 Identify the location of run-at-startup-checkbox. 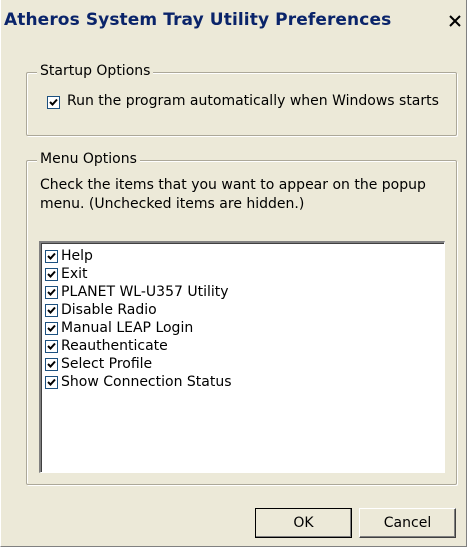
(53, 102).